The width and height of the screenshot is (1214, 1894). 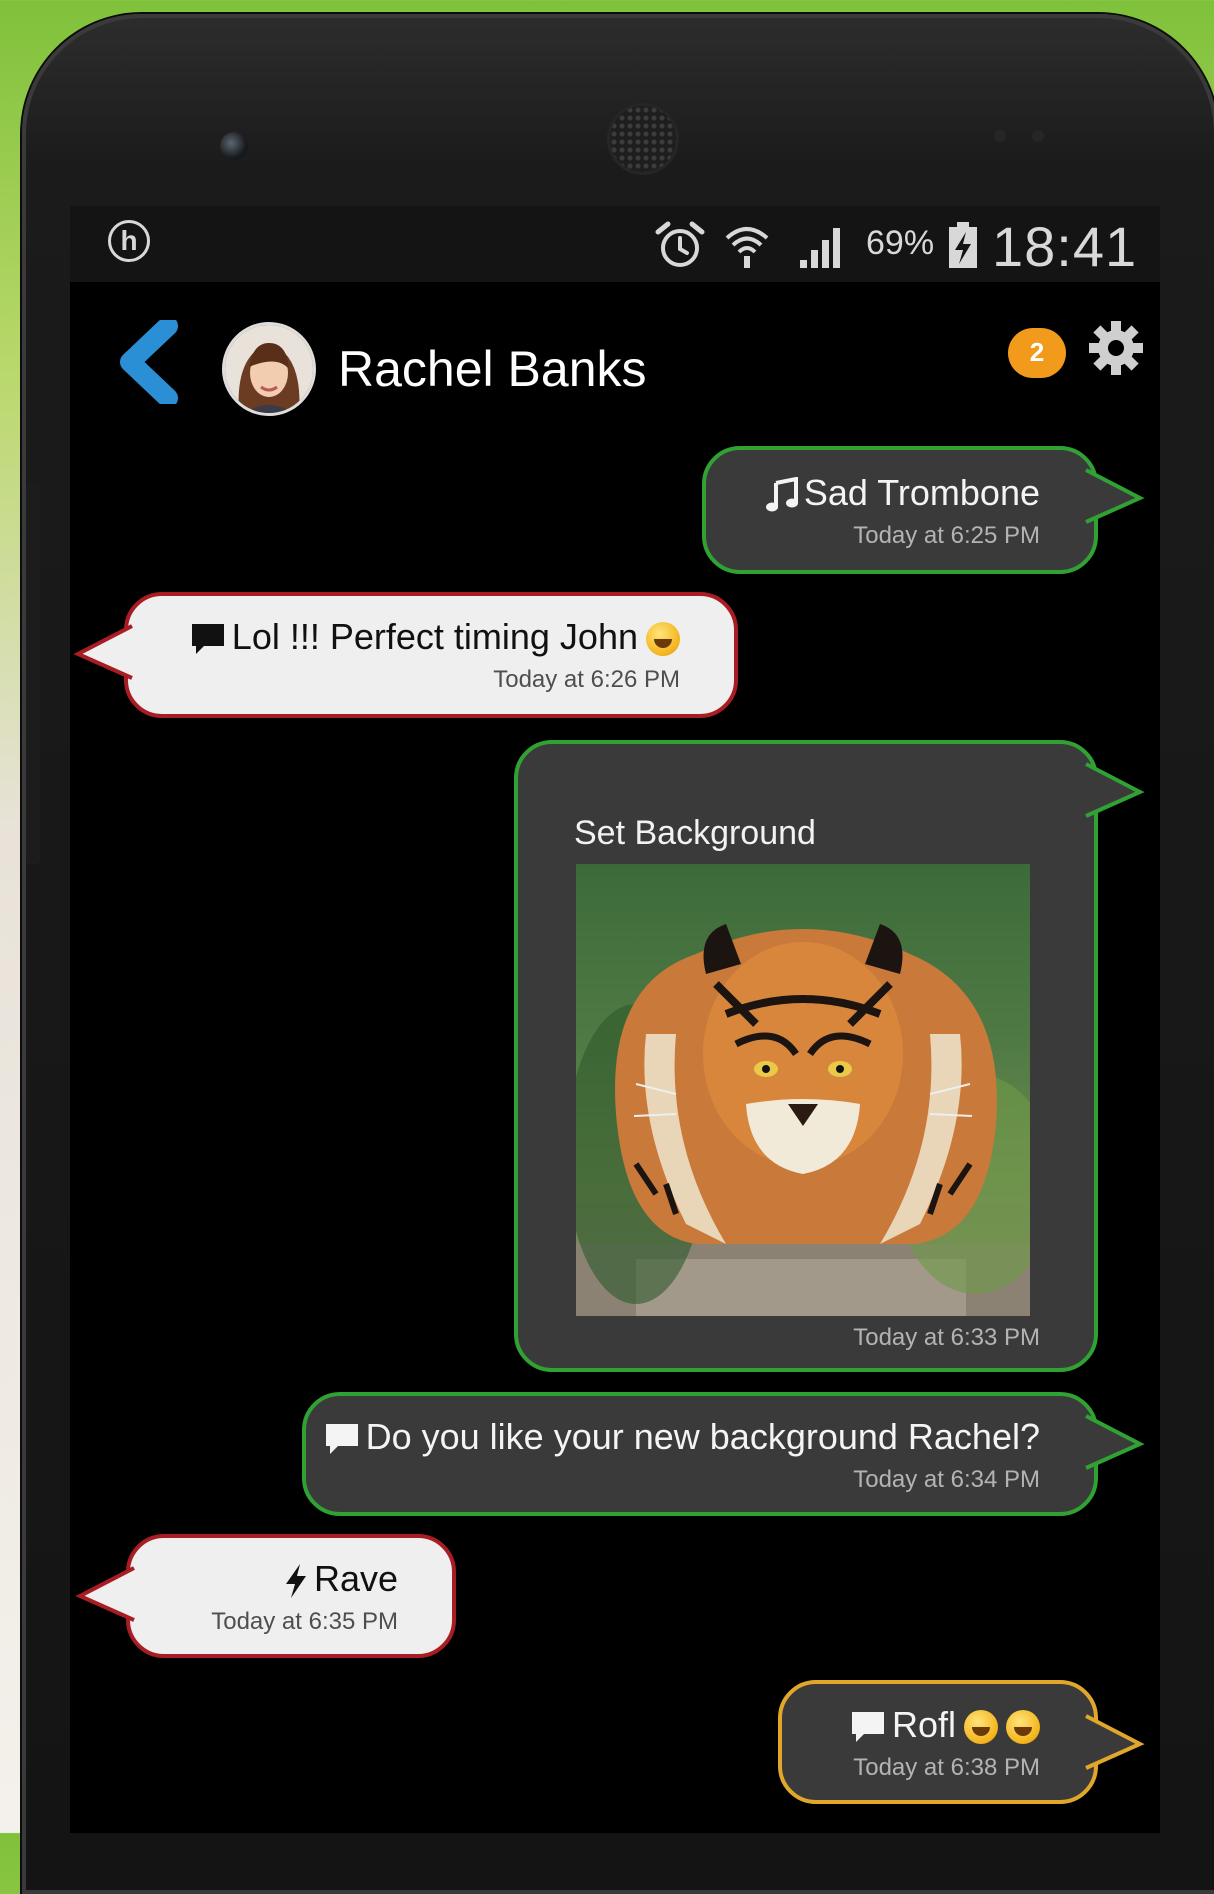 What do you see at coordinates (1037, 353) in the screenshot?
I see `notification-badge: 2` at bounding box center [1037, 353].